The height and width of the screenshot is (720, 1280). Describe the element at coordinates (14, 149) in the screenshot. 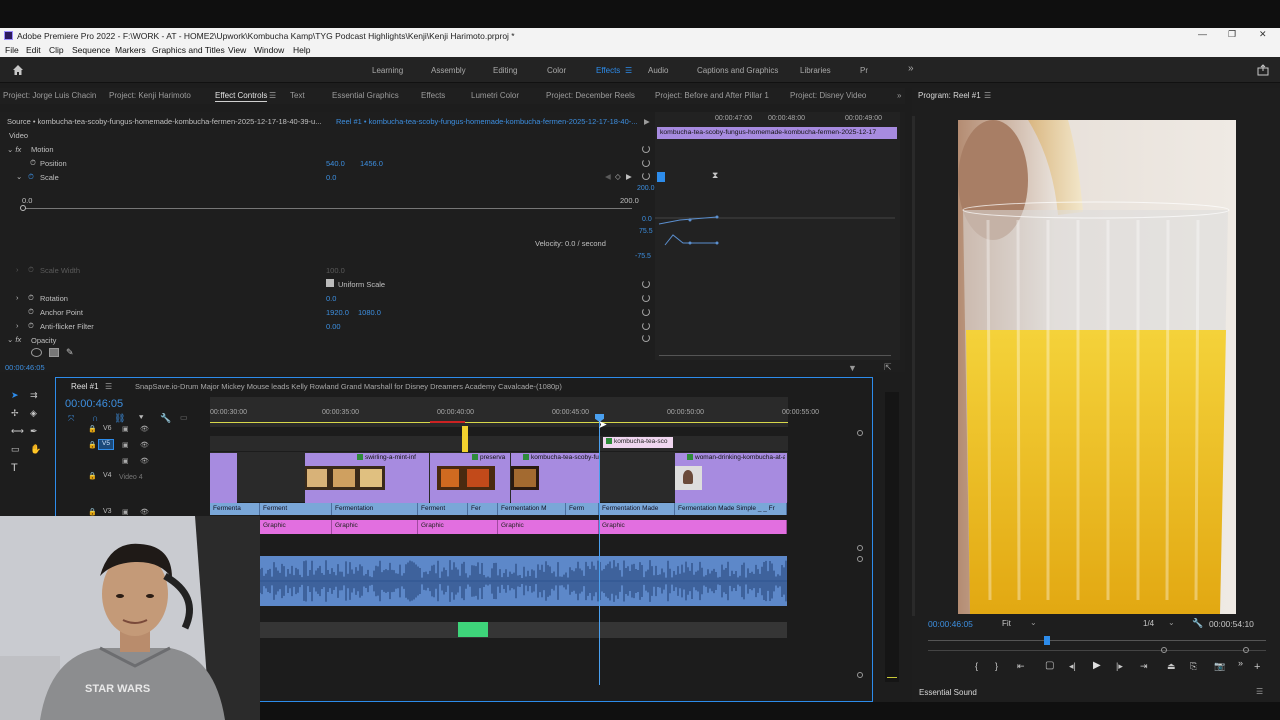

I see `motion-expand-icon: ⌄ fx` at that location.